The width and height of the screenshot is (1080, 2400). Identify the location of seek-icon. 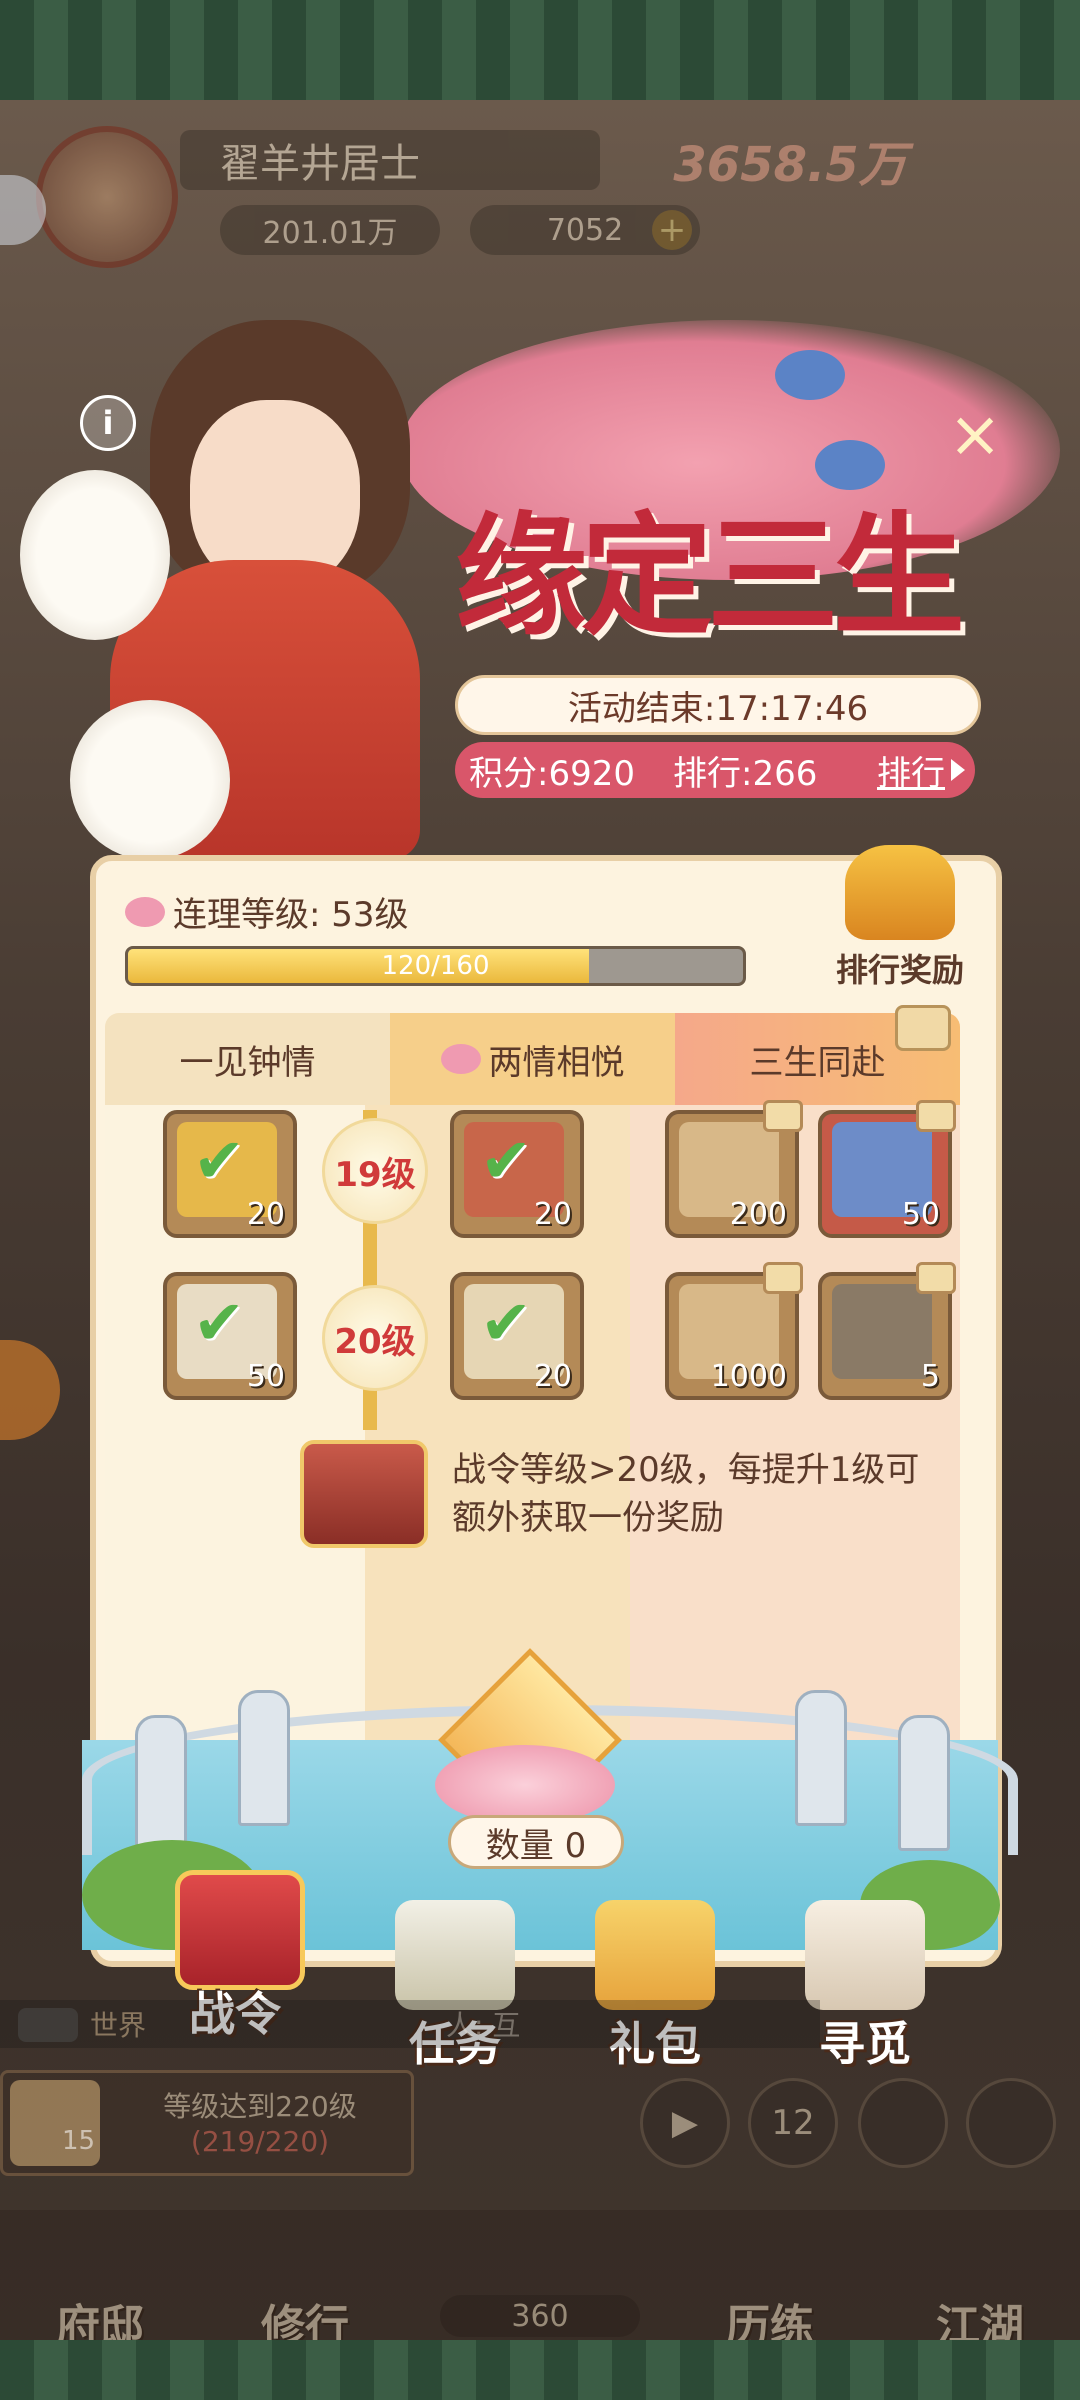
(865, 1955).